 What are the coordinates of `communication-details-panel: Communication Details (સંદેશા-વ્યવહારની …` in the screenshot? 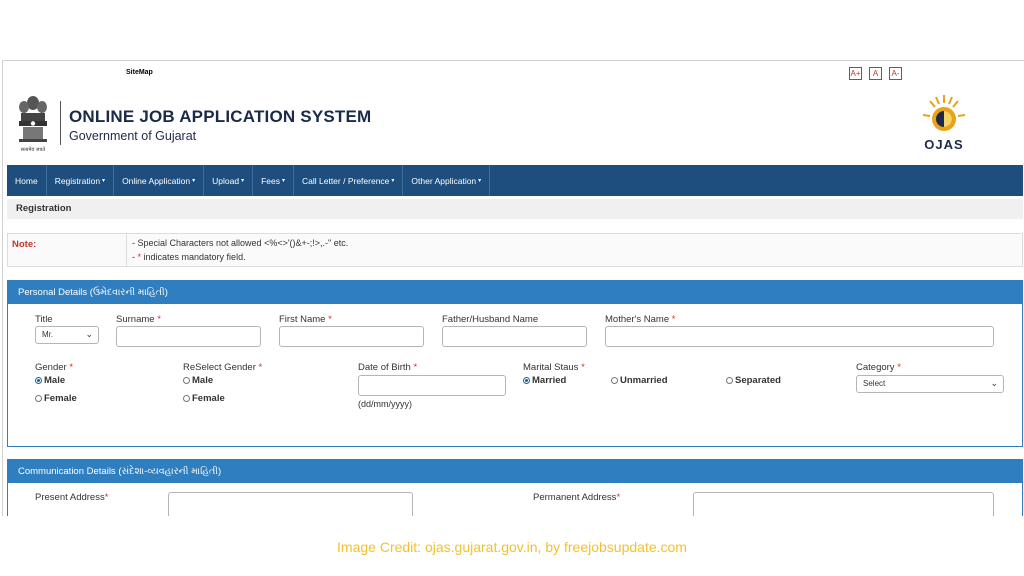 It's located at (515, 487).